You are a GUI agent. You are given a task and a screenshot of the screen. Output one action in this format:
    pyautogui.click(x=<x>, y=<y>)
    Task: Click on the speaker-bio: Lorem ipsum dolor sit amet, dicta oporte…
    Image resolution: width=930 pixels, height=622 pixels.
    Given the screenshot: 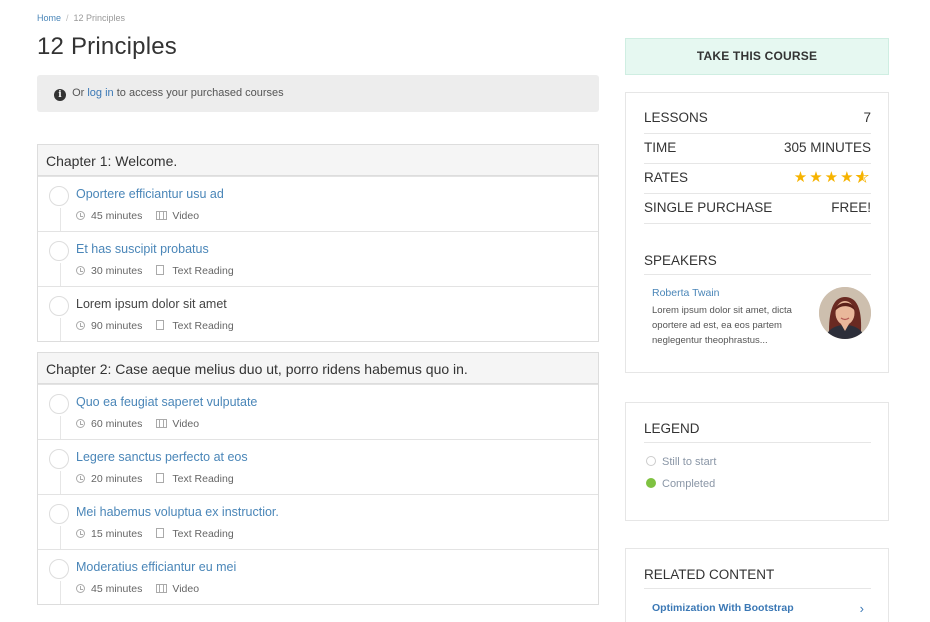 What is the action you would take?
    pyautogui.click(x=722, y=325)
    